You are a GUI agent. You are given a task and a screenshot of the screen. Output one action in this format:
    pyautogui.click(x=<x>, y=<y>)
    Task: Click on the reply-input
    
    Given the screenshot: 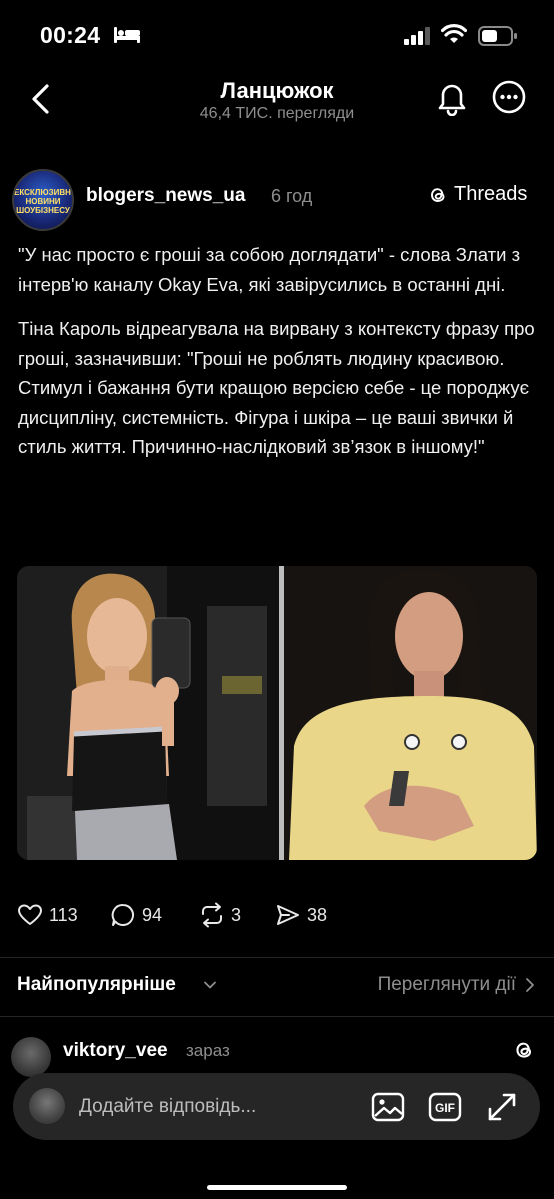 What is the action you would take?
    pyautogui.click(x=209, y=1107)
    